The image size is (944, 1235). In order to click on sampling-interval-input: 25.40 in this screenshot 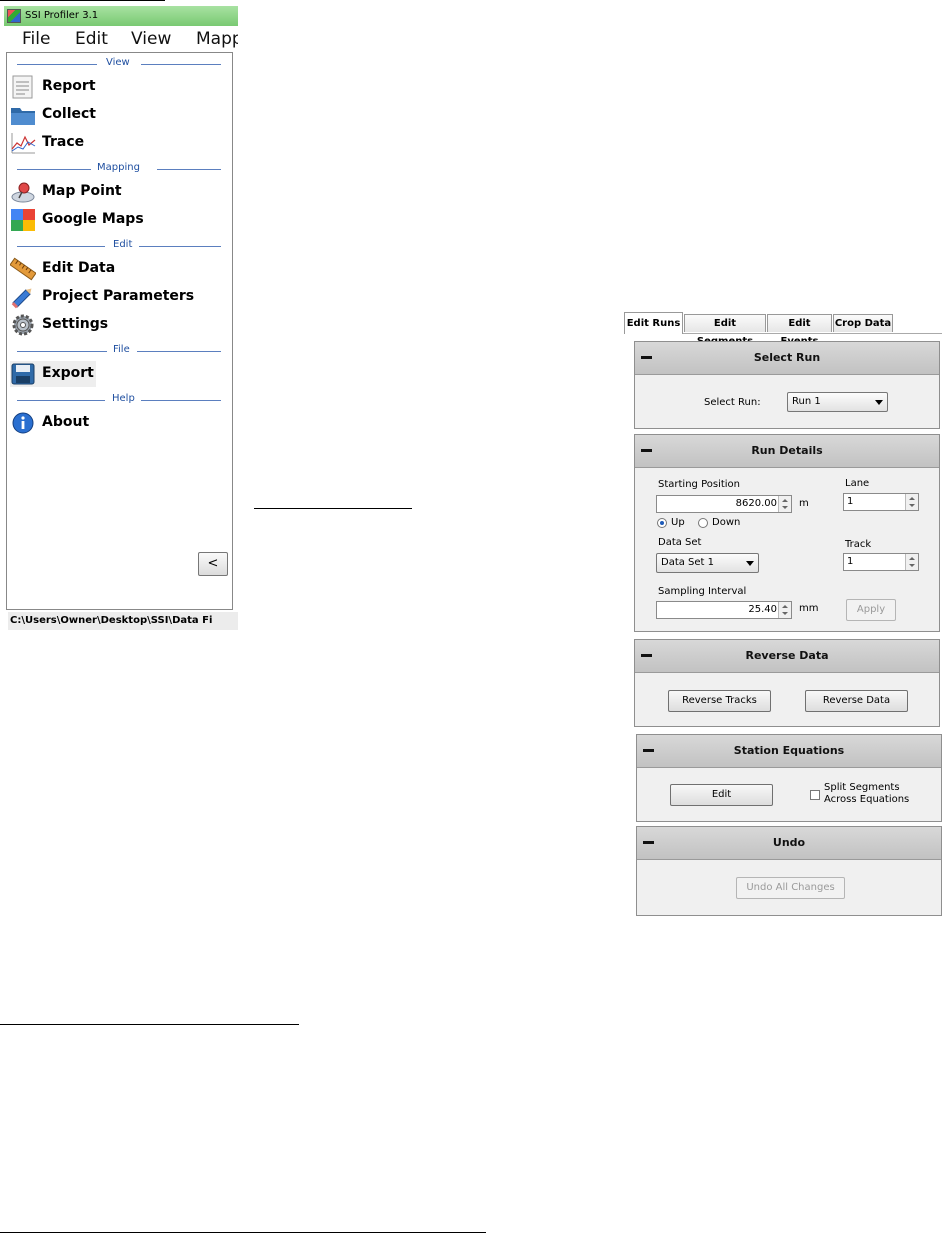, I will do `click(724, 610)`.